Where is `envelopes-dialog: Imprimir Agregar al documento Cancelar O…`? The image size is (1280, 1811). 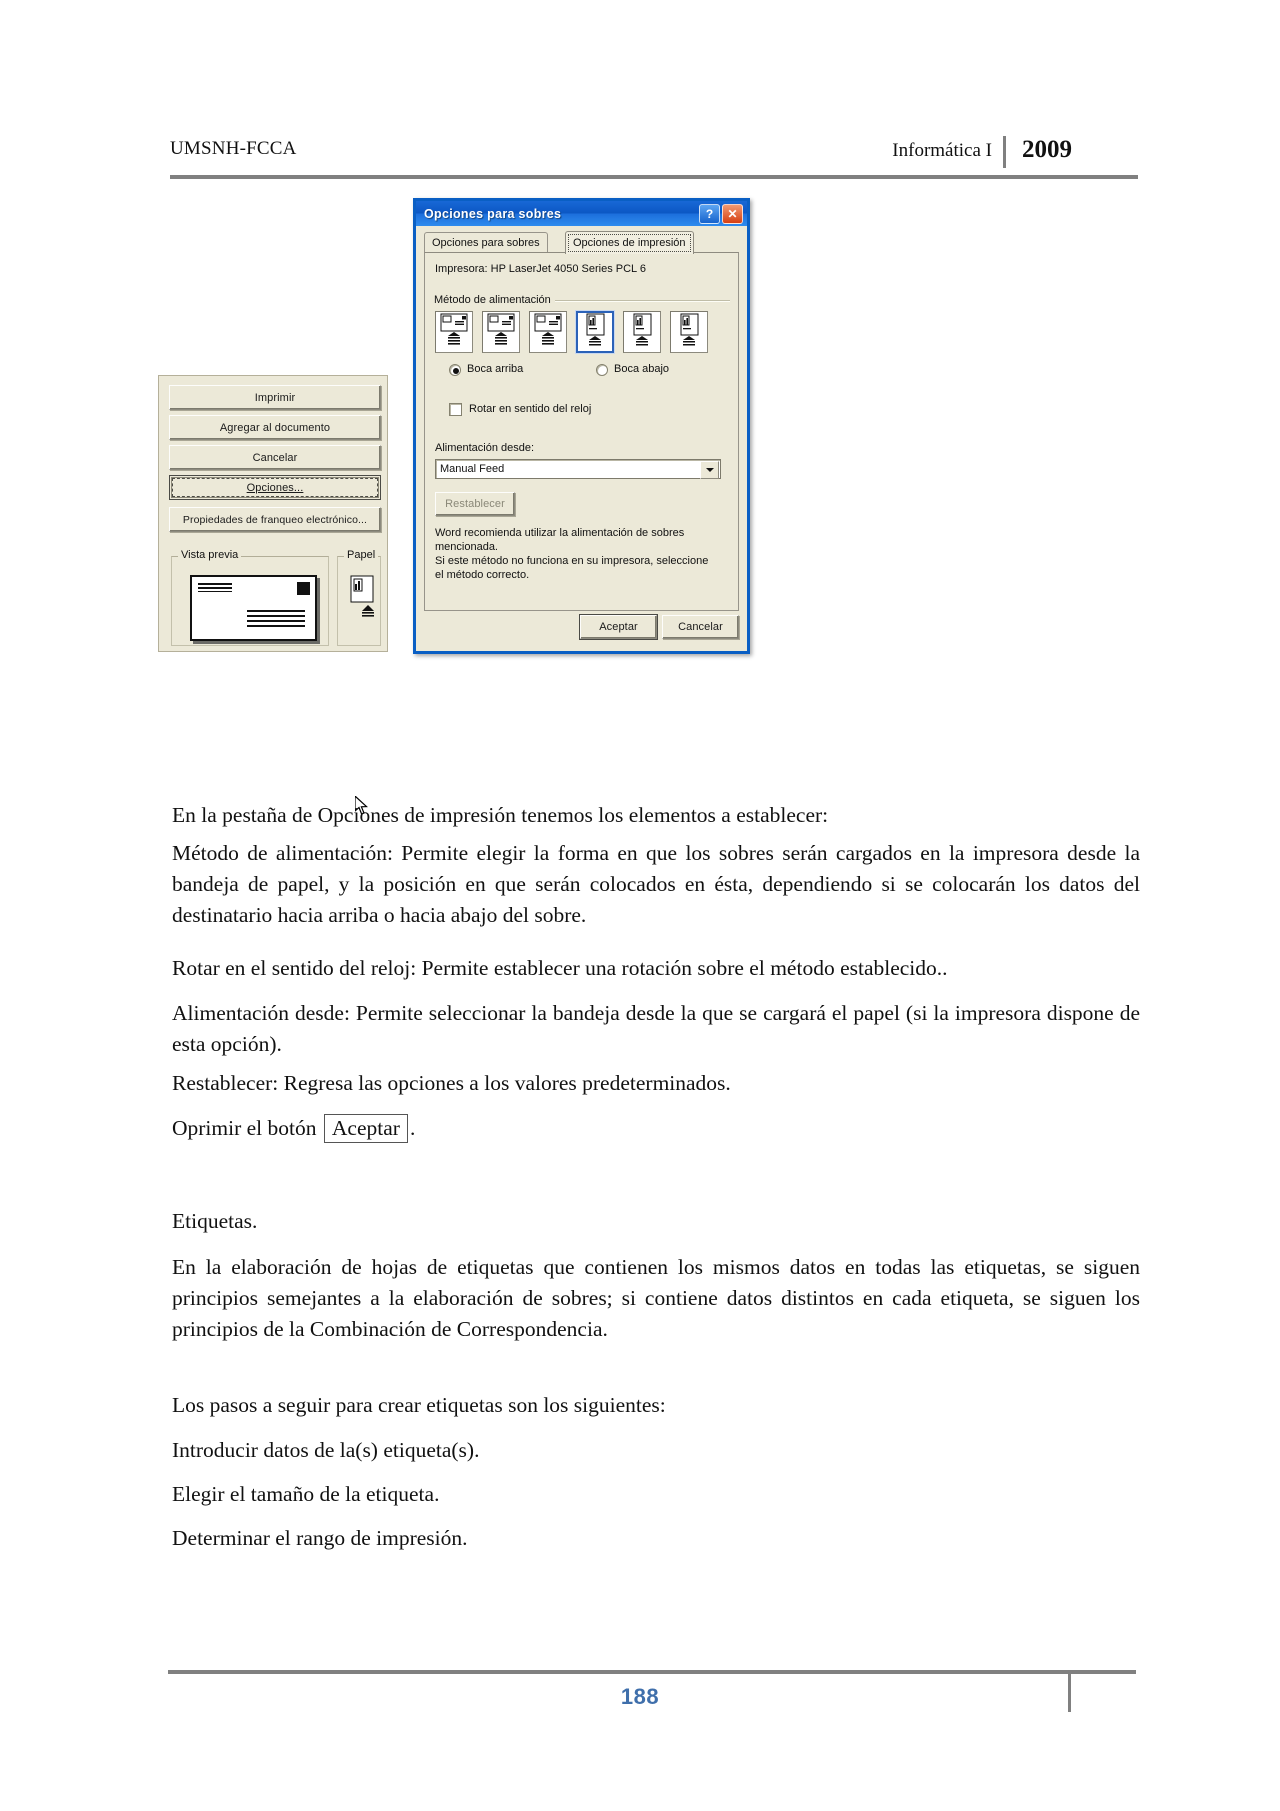
envelopes-dialog: Imprimir Agregar al documento Cancelar O… is located at coordinates (273, 595).